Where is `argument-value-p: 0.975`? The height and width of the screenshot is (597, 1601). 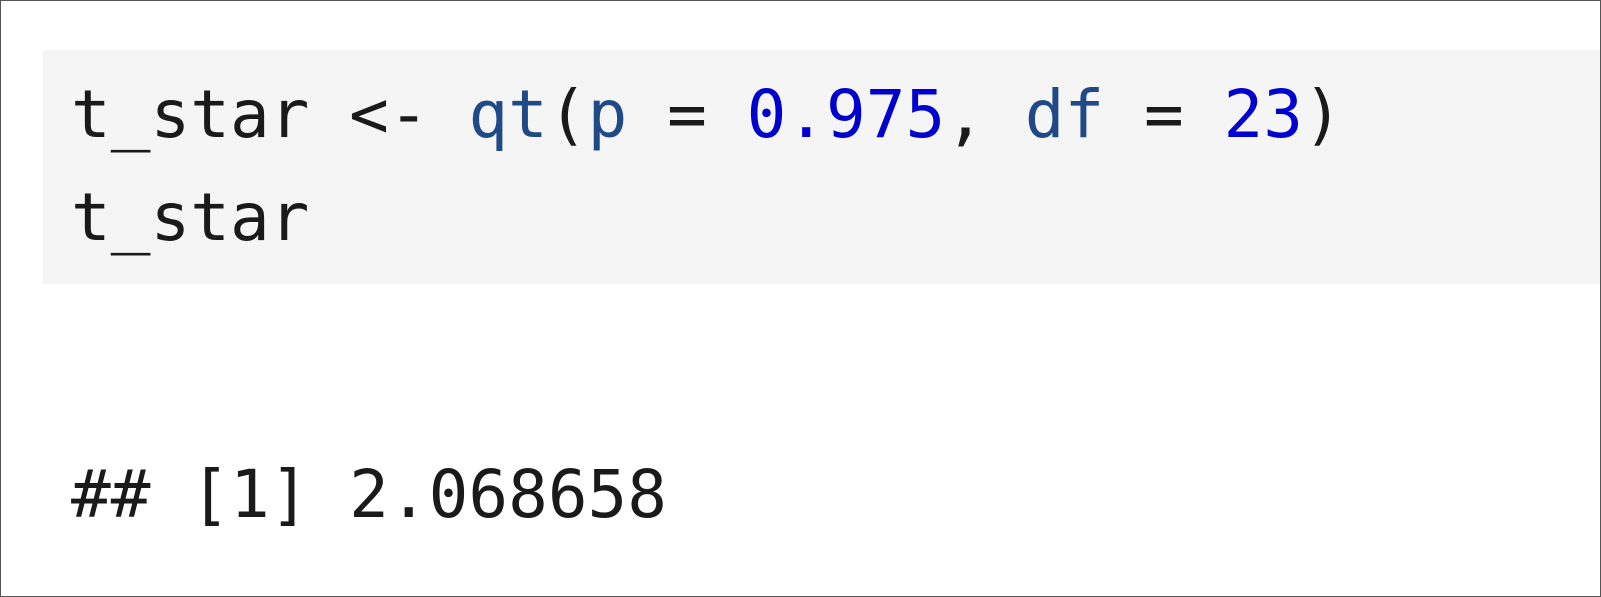 argument-value-p: 0.975 is located at coordinates (846, 114).